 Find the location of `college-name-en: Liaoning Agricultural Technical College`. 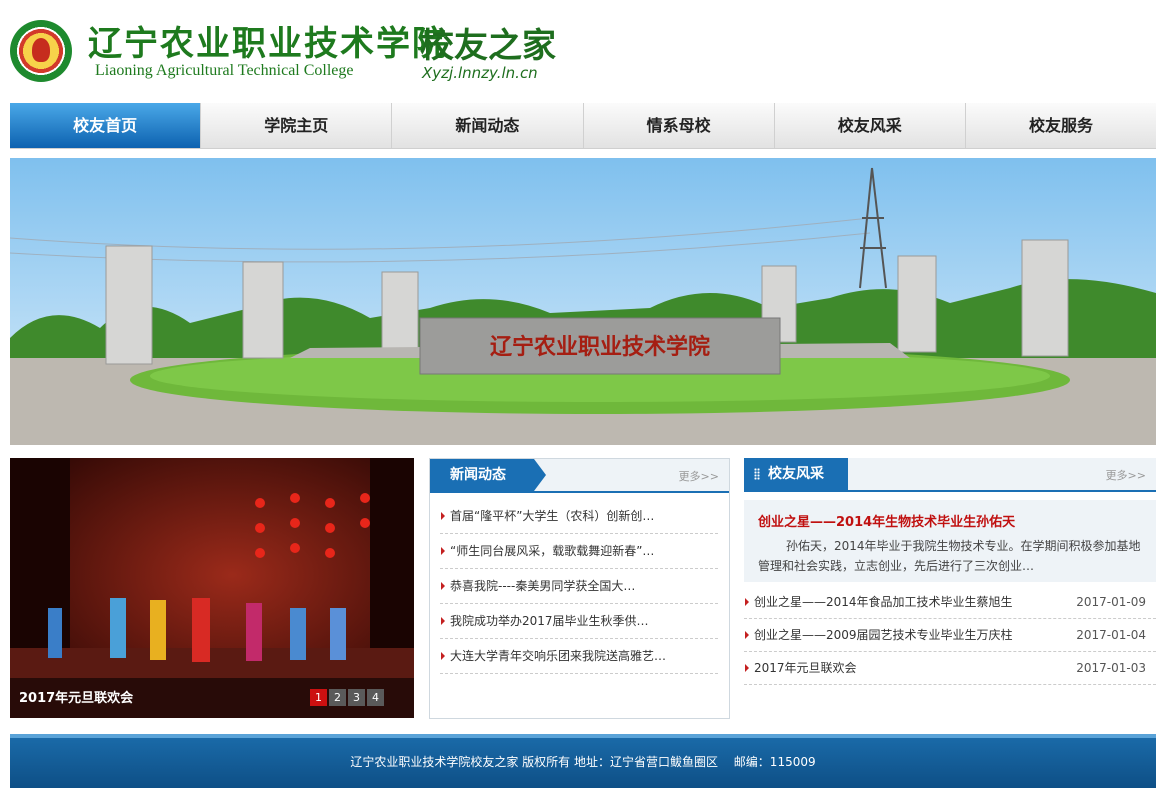

college-name-en: Liaoning Agricultural Technical College is located at coordinates (224, 70).